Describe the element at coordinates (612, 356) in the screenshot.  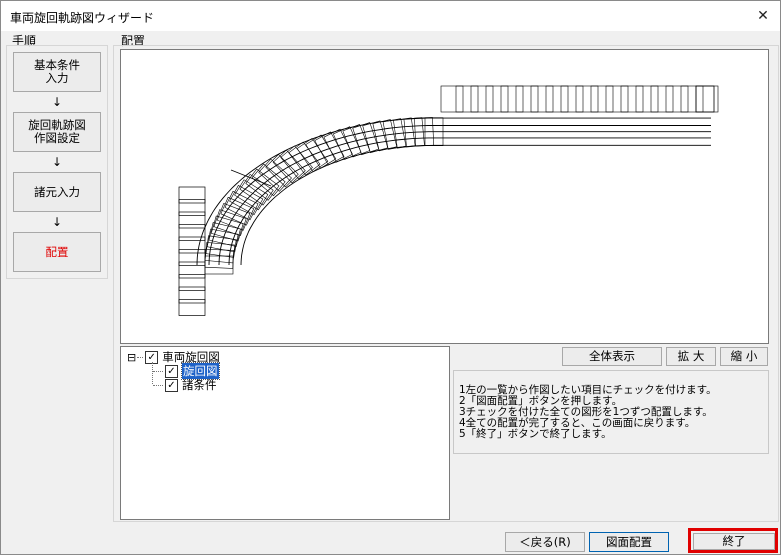
I see `fit-view-button: 全体表示` at that location.